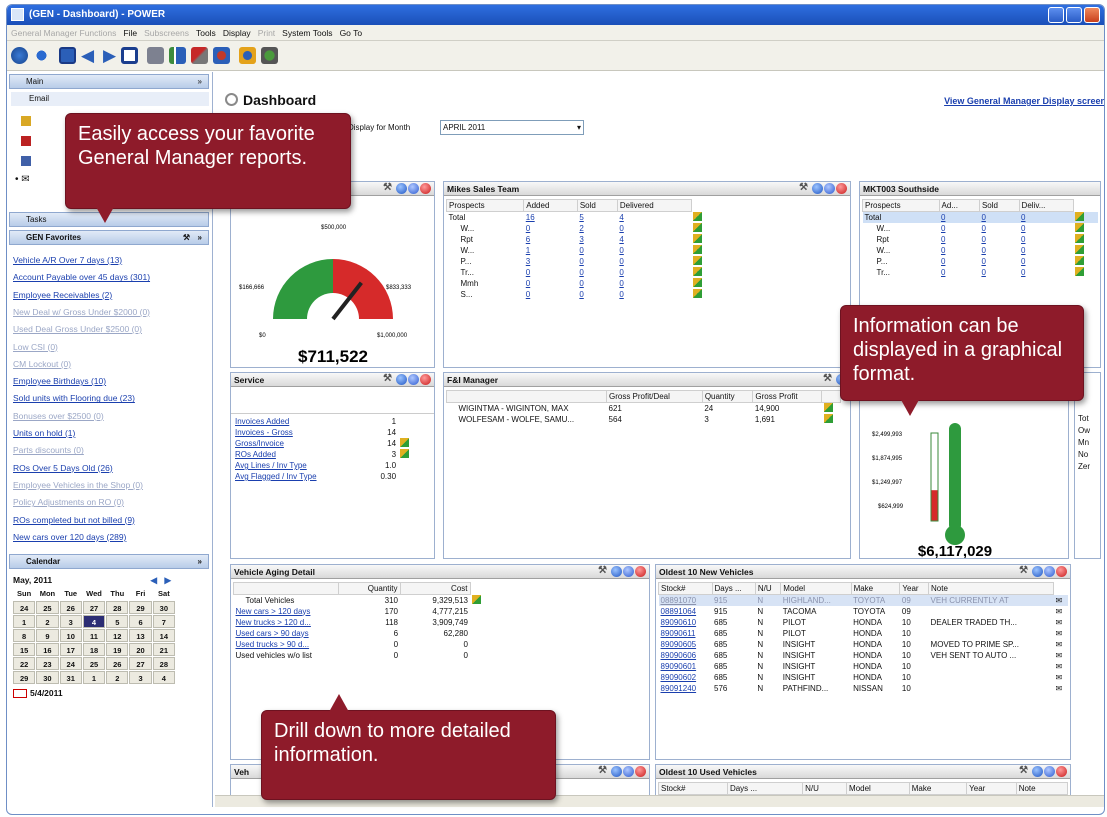 Image resolution: width=1107 pixels, height=817 pixels. What do you see at coordinates (551, 261) in the screenshot?
I see `table-cell: 3` at bounding box center [551, 261].